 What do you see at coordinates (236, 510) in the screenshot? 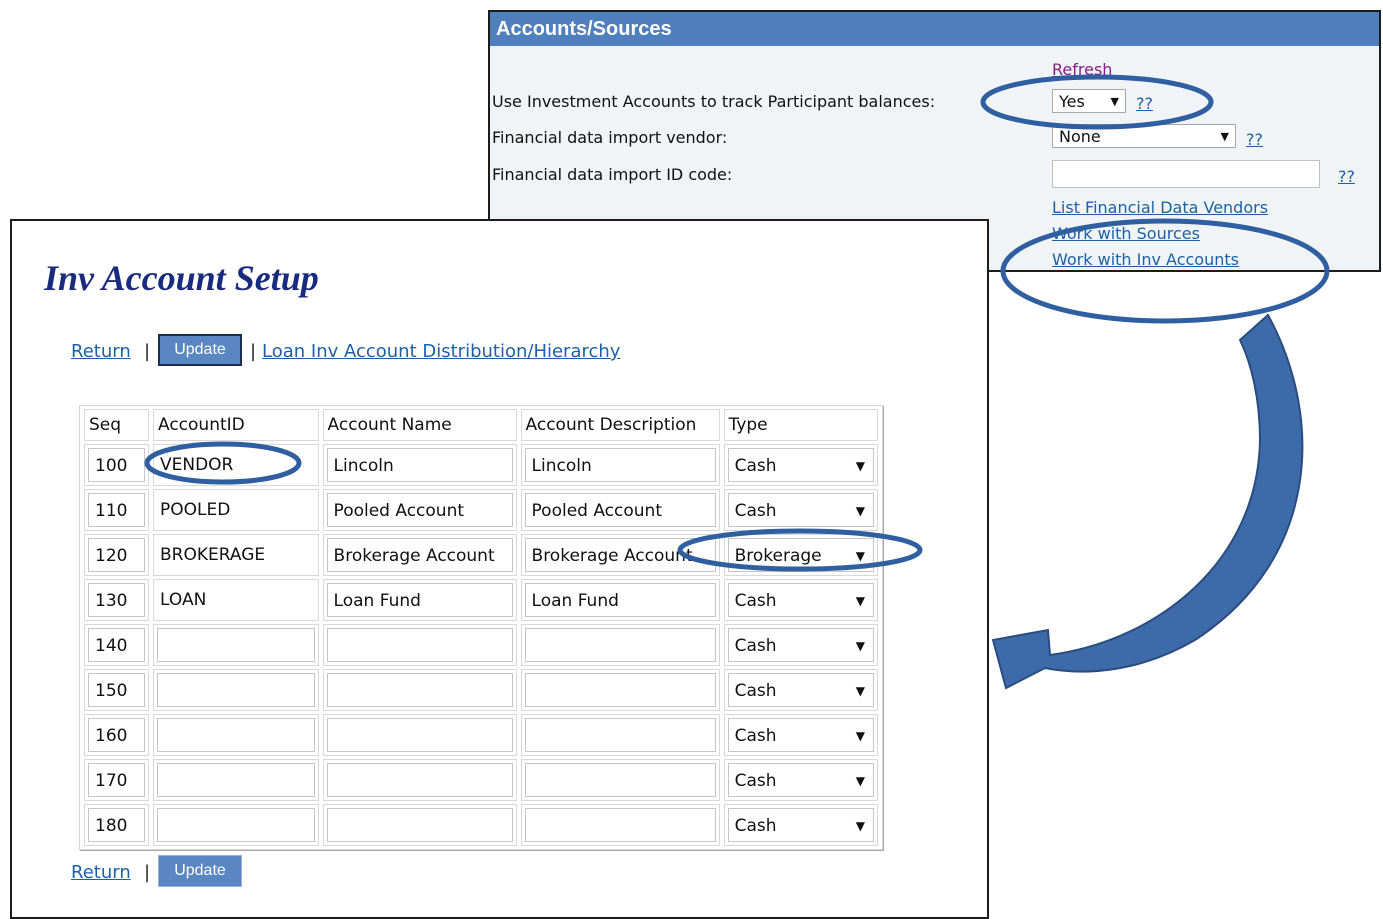
I see `accountid-input: POOLED` at bounding box center [236, 510].